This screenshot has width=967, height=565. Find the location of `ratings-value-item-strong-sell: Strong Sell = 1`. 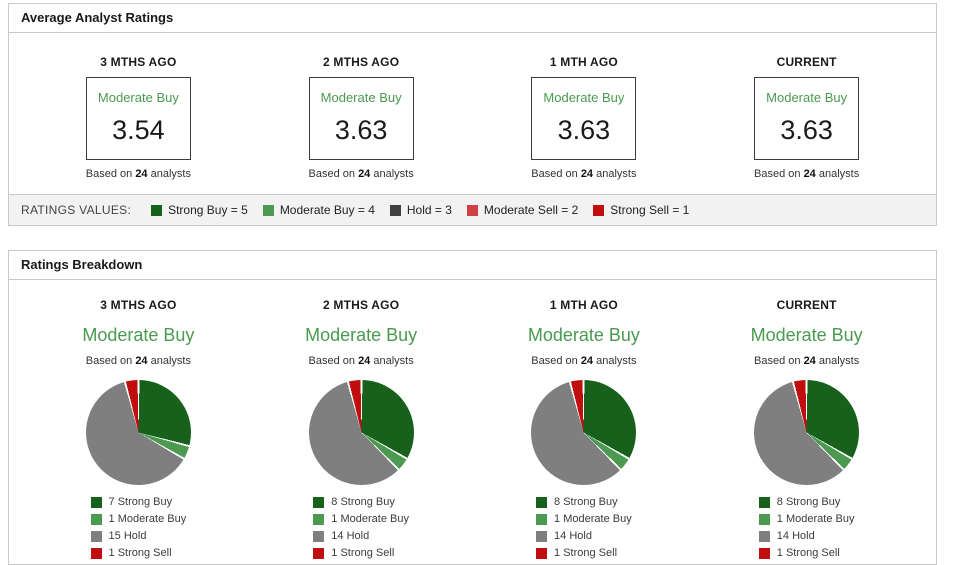

ratings-value-item-strong-sell: Strong Sell = 1 is located at coordinates (641, 210).